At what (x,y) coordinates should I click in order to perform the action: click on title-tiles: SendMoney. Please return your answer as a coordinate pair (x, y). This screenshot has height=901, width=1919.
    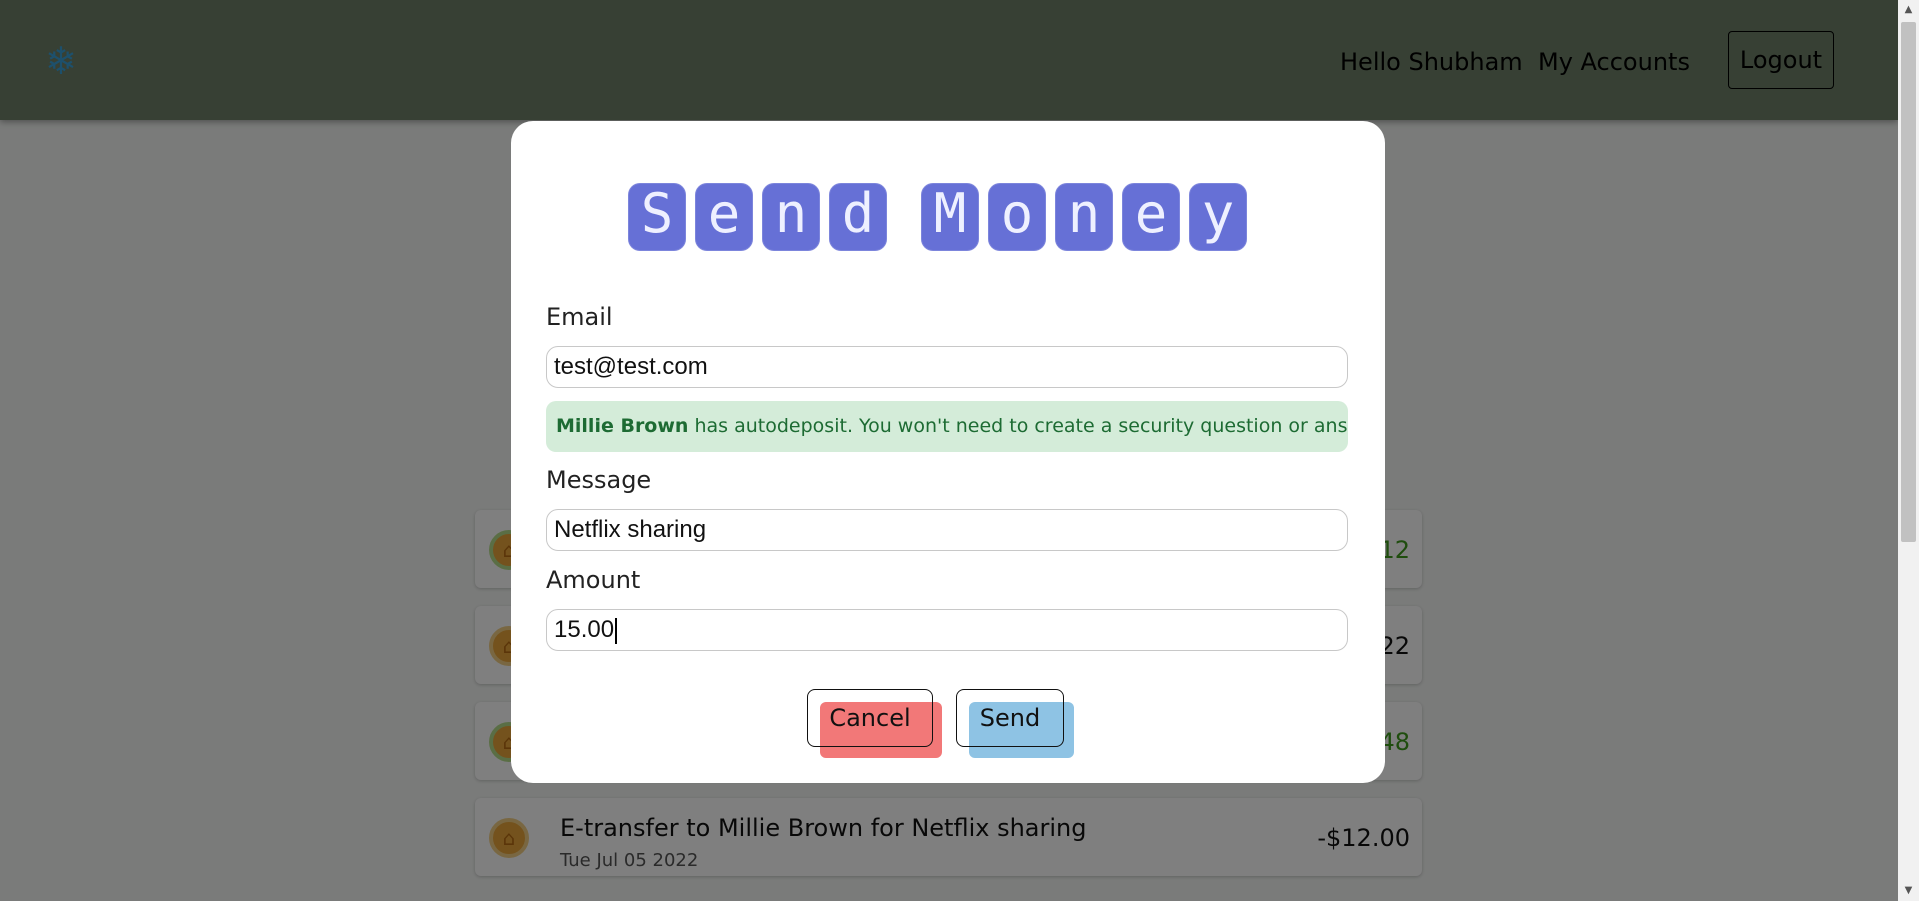
    Looking at the image, I should click on (942, 217).